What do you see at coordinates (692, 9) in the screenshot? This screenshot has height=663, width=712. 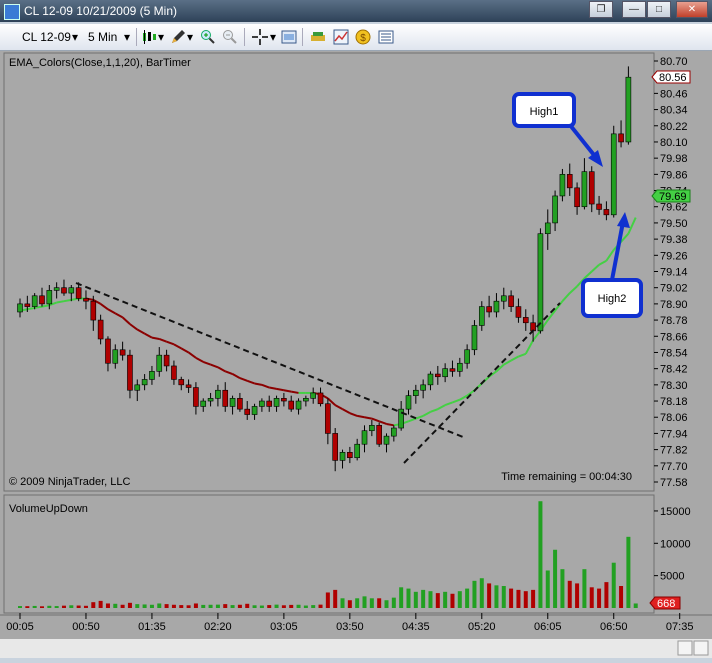 I see `close-button: ✕` at bounding box center [692, 9].